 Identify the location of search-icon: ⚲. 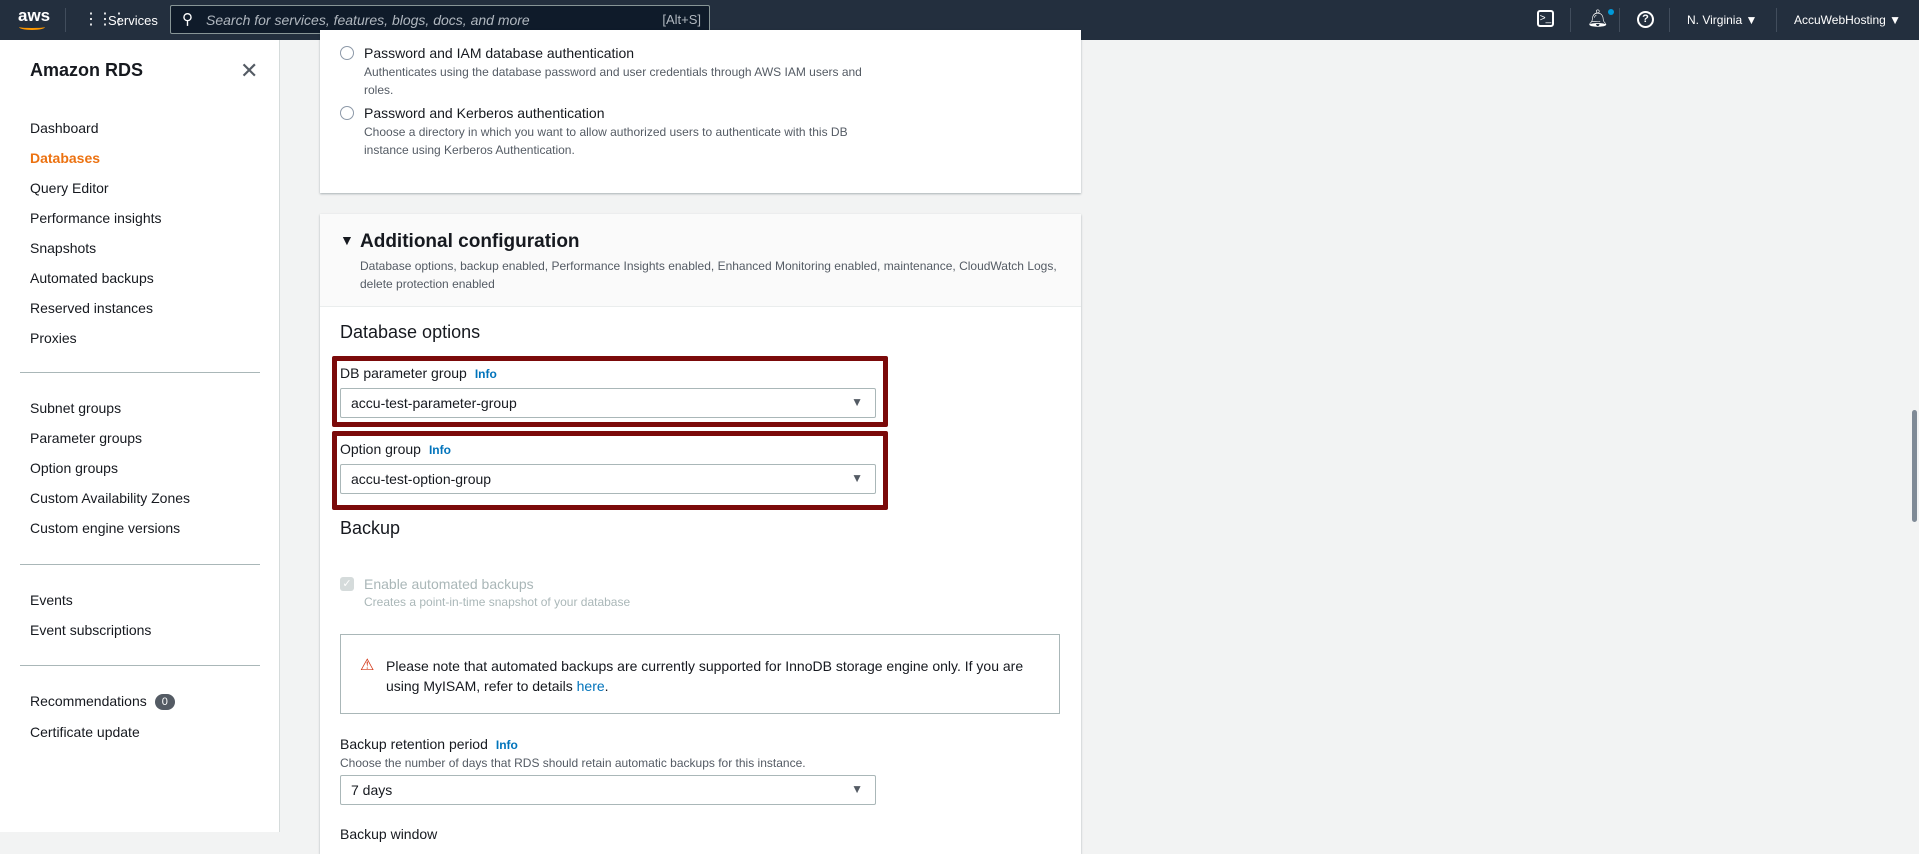
(187, 19).